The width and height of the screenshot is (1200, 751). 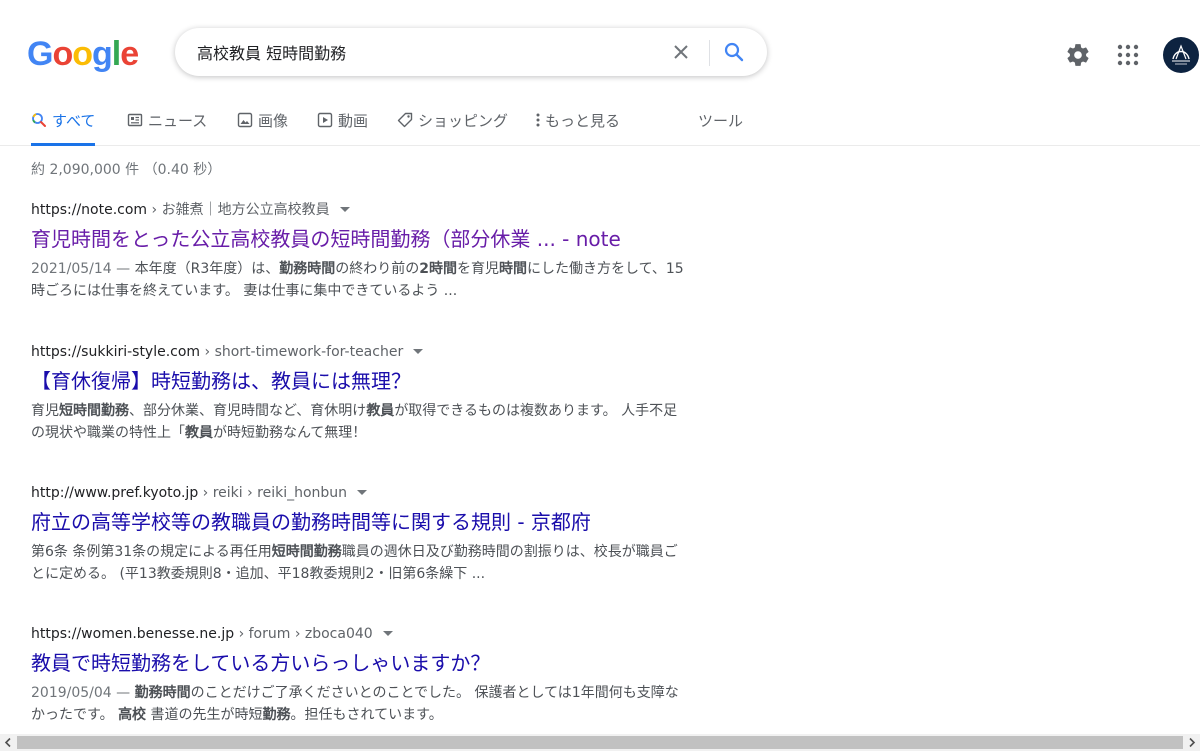 I want to click on snippet-text: 第6条 条例第31条の規定による再任用, so click(x=151, y=552).